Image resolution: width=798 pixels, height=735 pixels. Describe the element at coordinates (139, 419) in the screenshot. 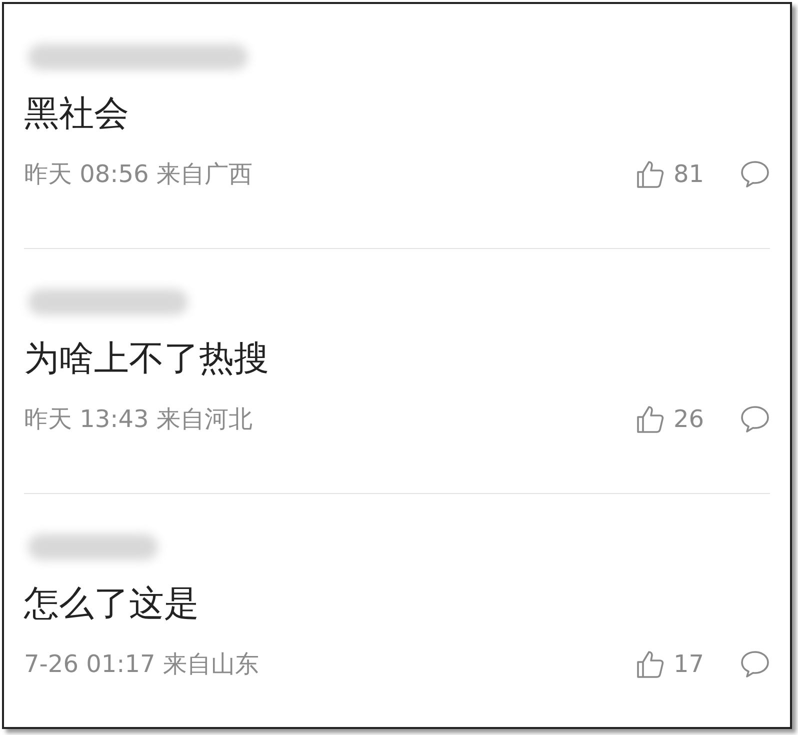

I see `comment-meta: 昨天 13:43 来自河北` at that location.